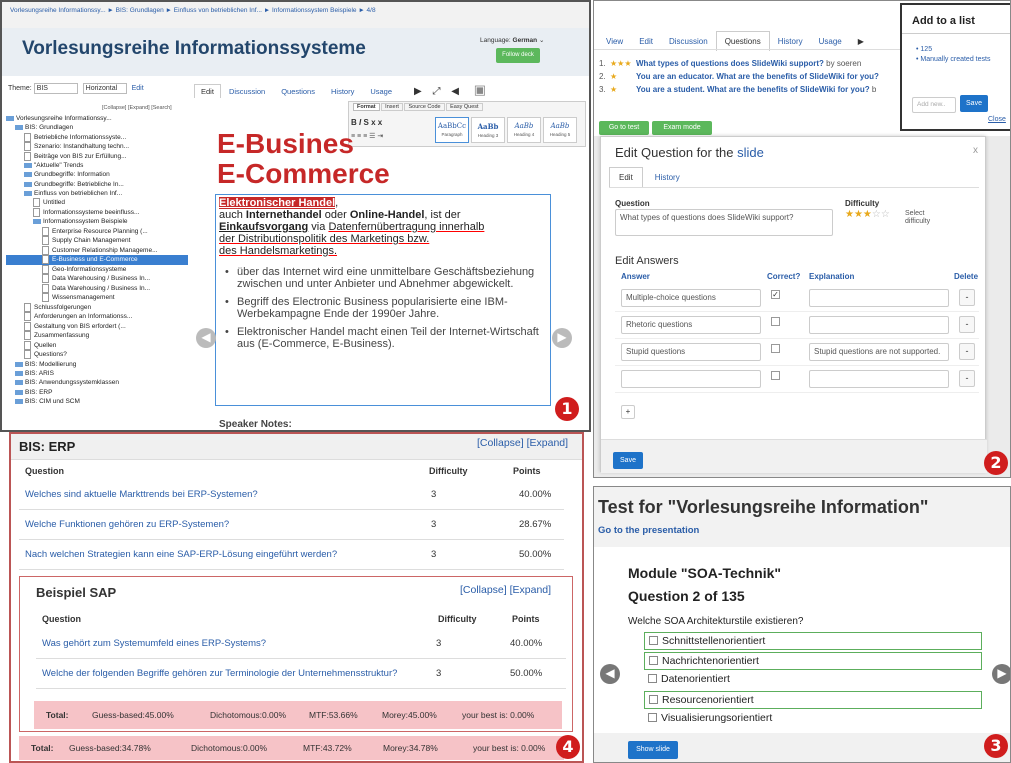 Image resolution: width=1011 pixels, height=763 pixels. What do you see at coordinates (424, 107) in the screenshot?
I see `toolbar-tab-source: Source Code` at bounding box center [424, 107].